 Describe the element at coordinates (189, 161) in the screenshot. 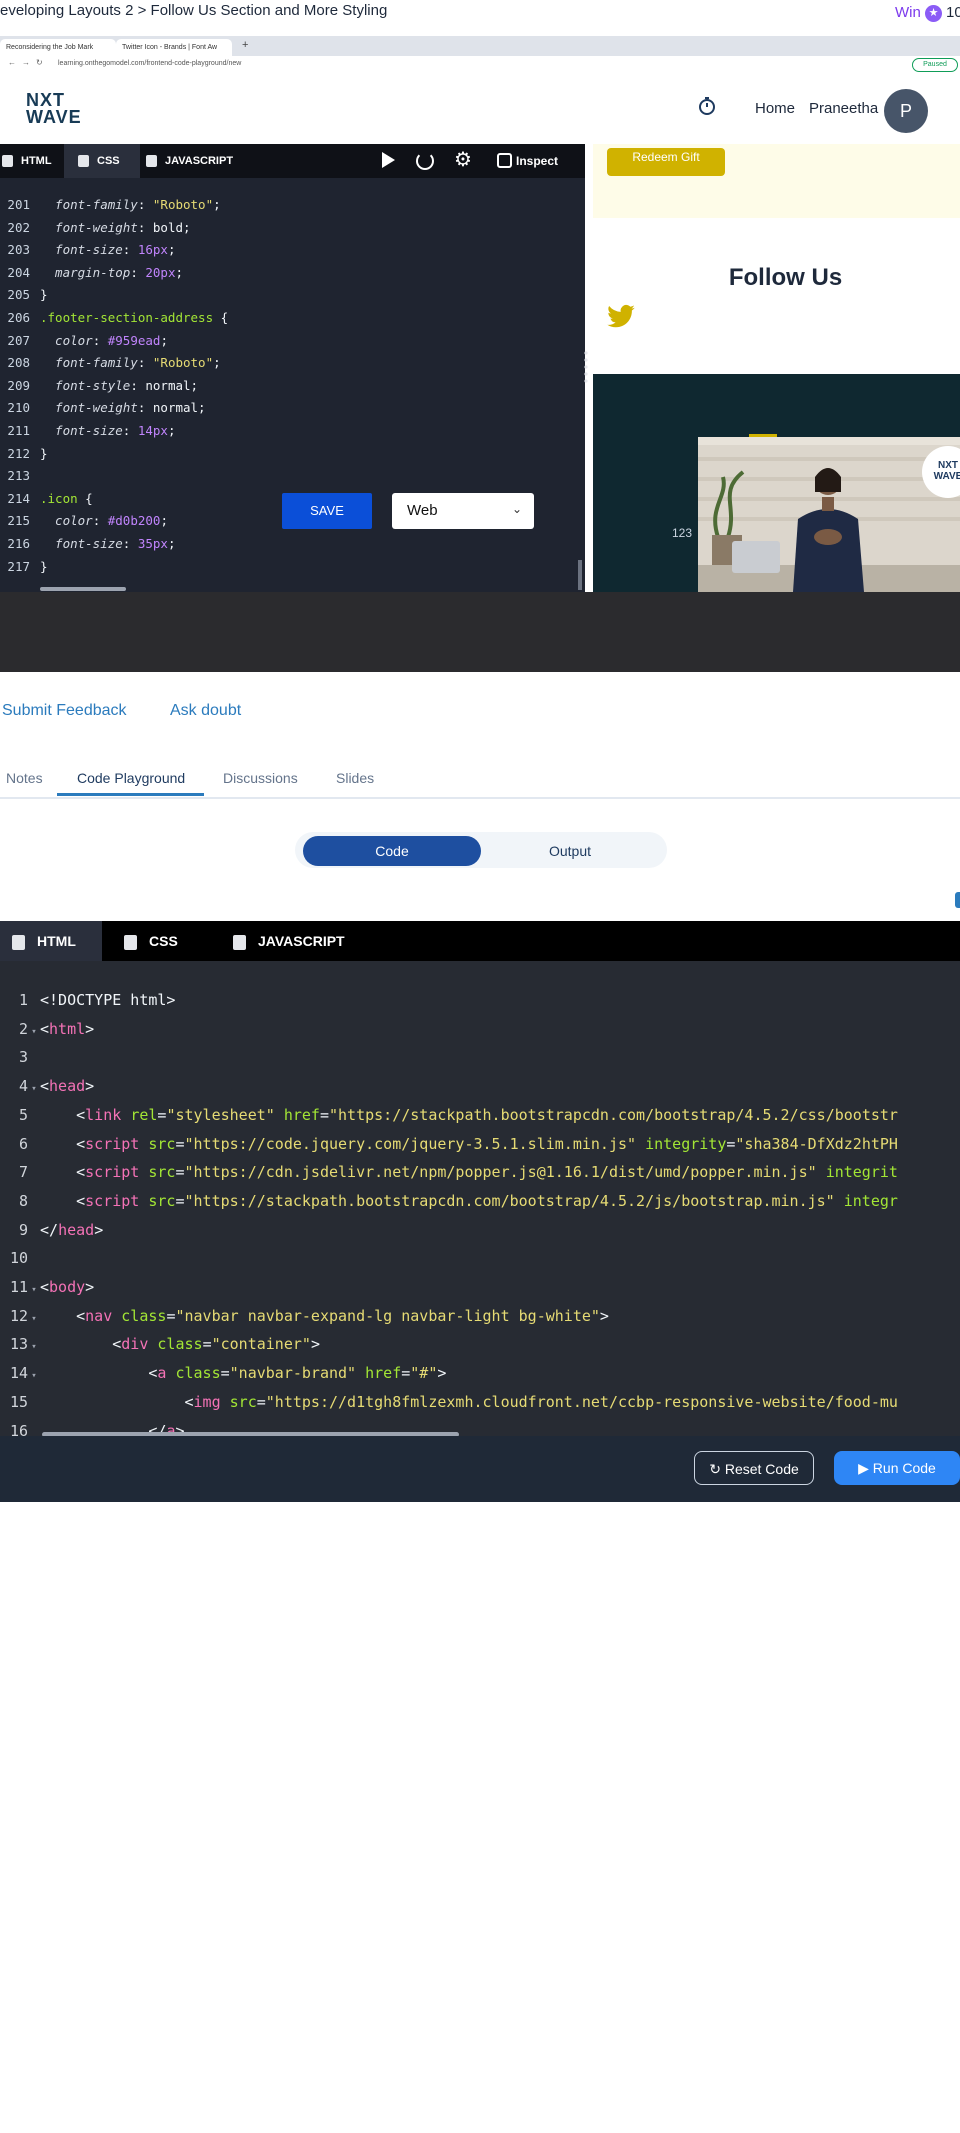

I see `video-tab-javascript: JAVASCRIPT` at that location.